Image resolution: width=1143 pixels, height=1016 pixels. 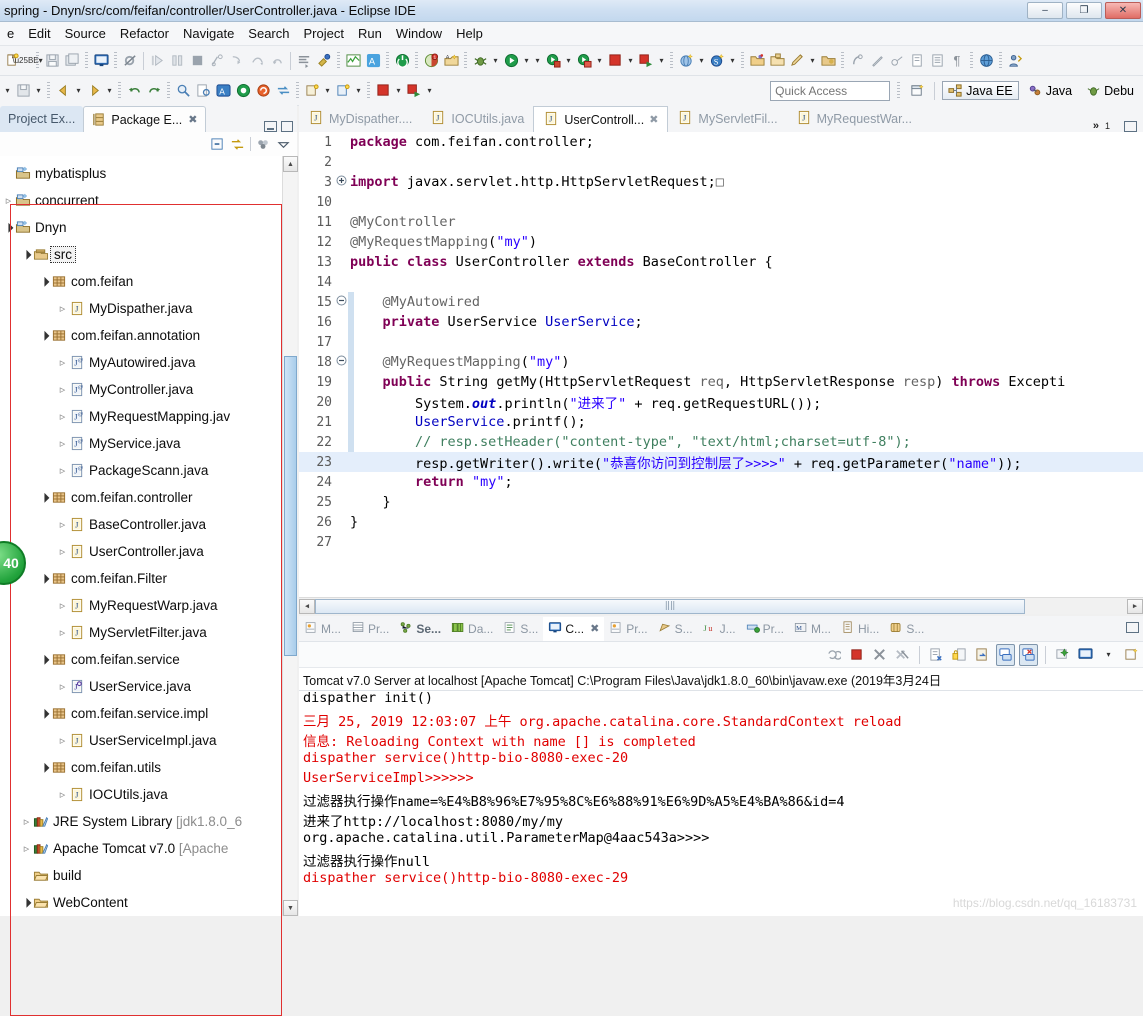 I want to click on new-class-dropdown-icon: ▾, so click(x=358, y=91).